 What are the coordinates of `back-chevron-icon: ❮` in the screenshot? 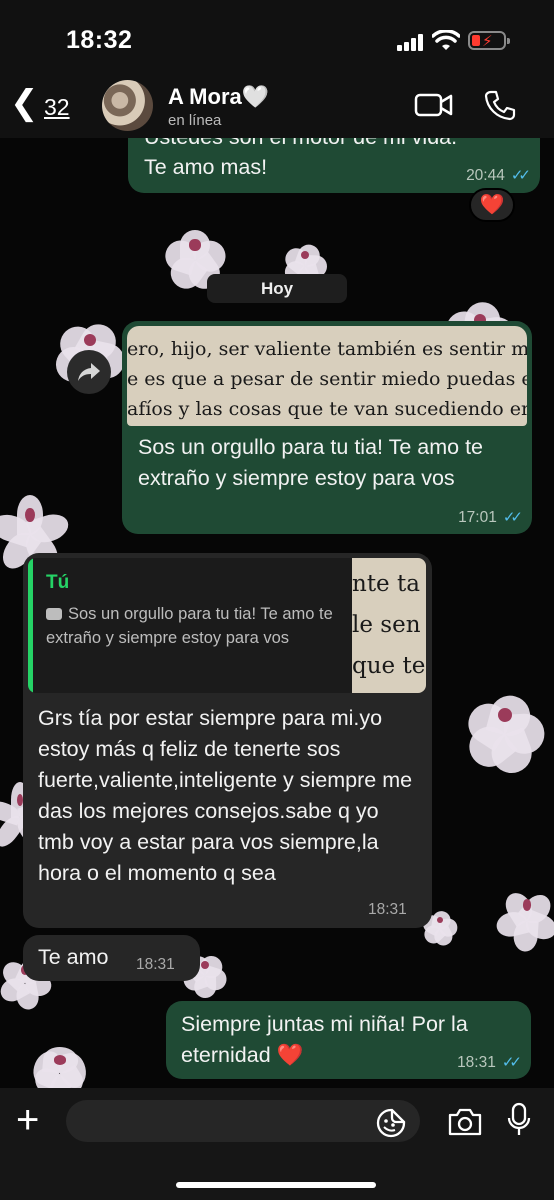 It's located at (24, 103).